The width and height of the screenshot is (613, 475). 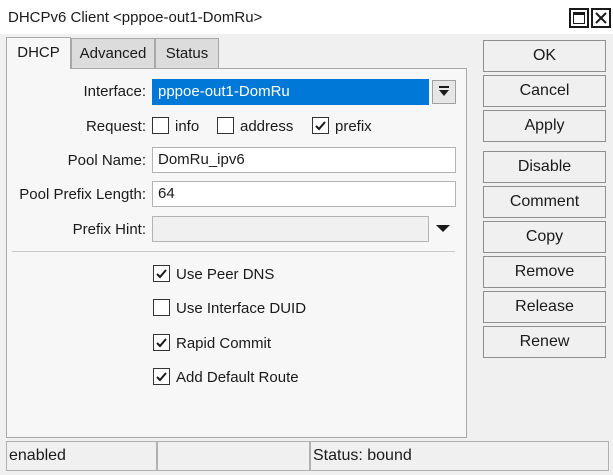 What do you see at coordinates (601, 18) in the screenshot?
I see `close-icon` at bounding box center [601, 18].